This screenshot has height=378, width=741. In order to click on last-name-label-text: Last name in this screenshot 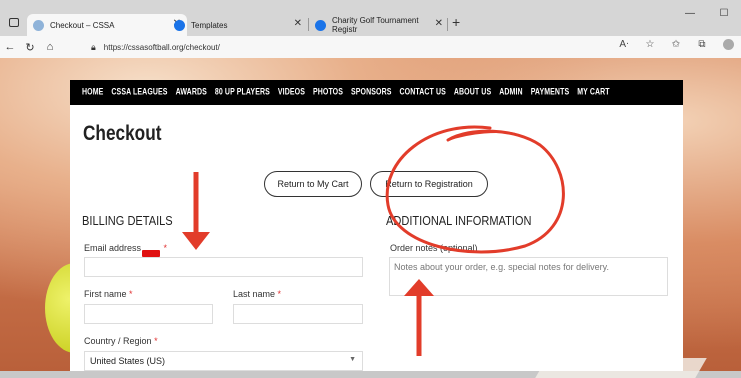, I will do `click(254, 294)`.